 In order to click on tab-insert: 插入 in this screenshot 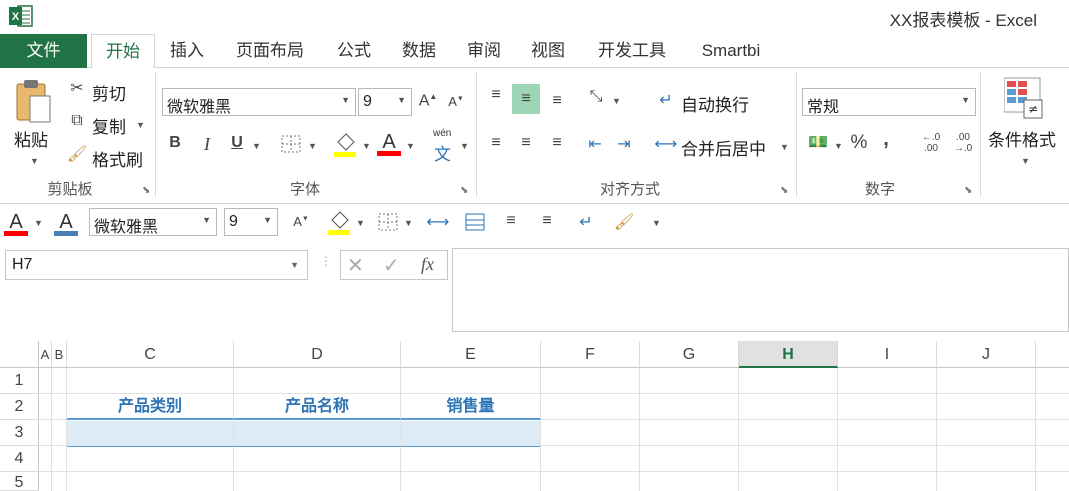, I will do `click(187, 51)`.